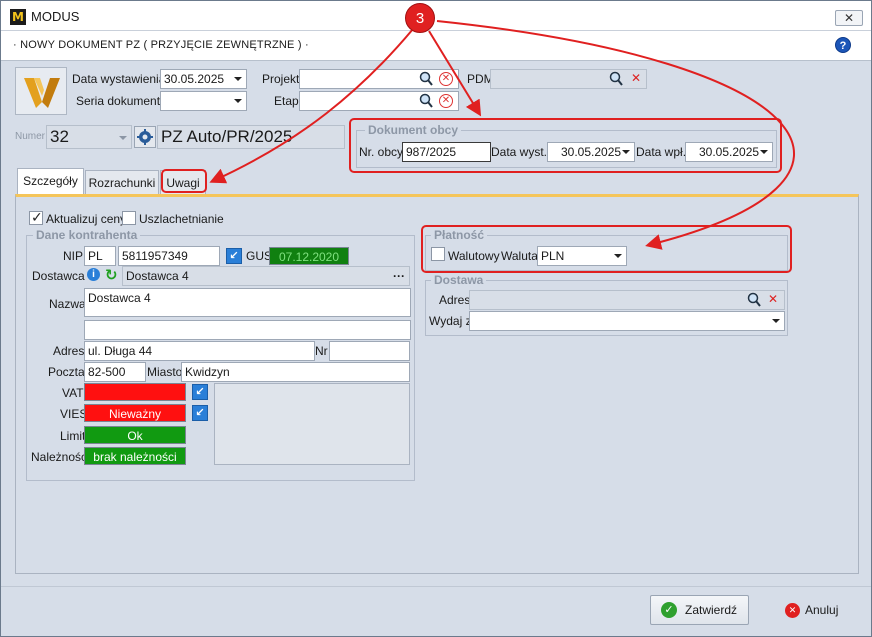 The height and width of the screenshot is (637, 872). Describe the element at coordinates (200, 392) in the screenshot. I see `vat-check-button: ↙` at that location.